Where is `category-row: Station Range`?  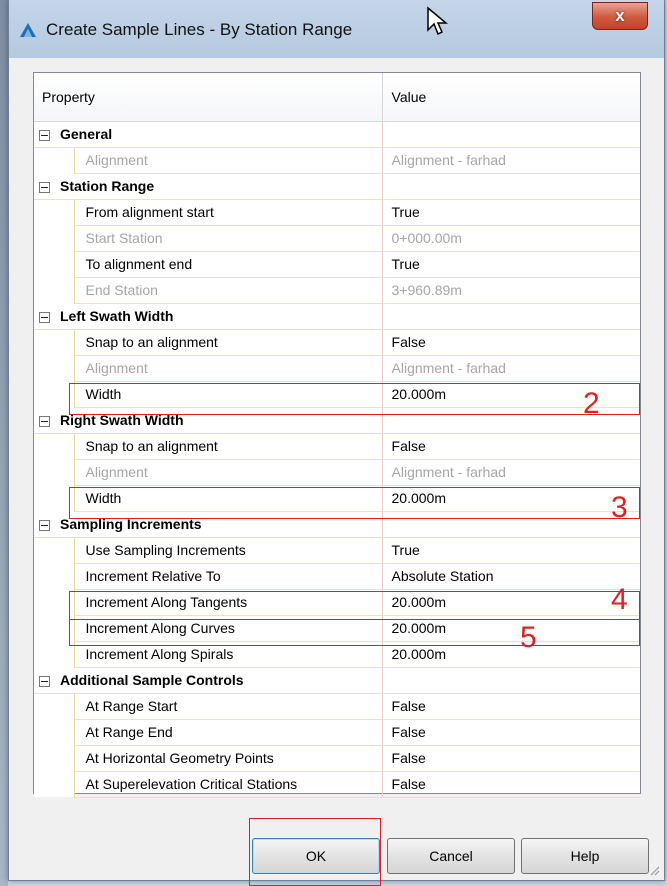
category-row: Station Range is located at coordinates (337, 186).